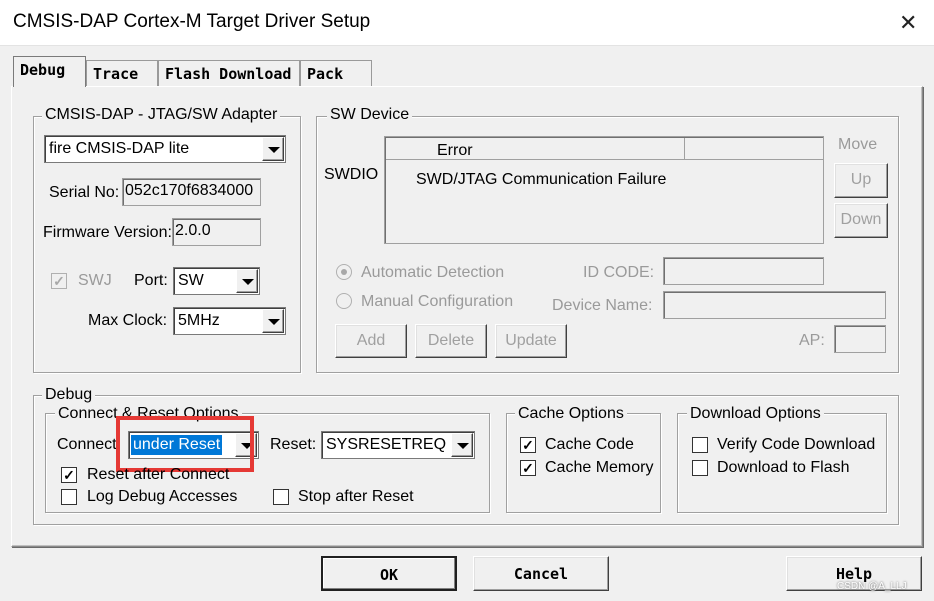  Describe the element at coordinates (571, 414) in the screenshot. I see `cache-options-legend: Cache Options` at that location.